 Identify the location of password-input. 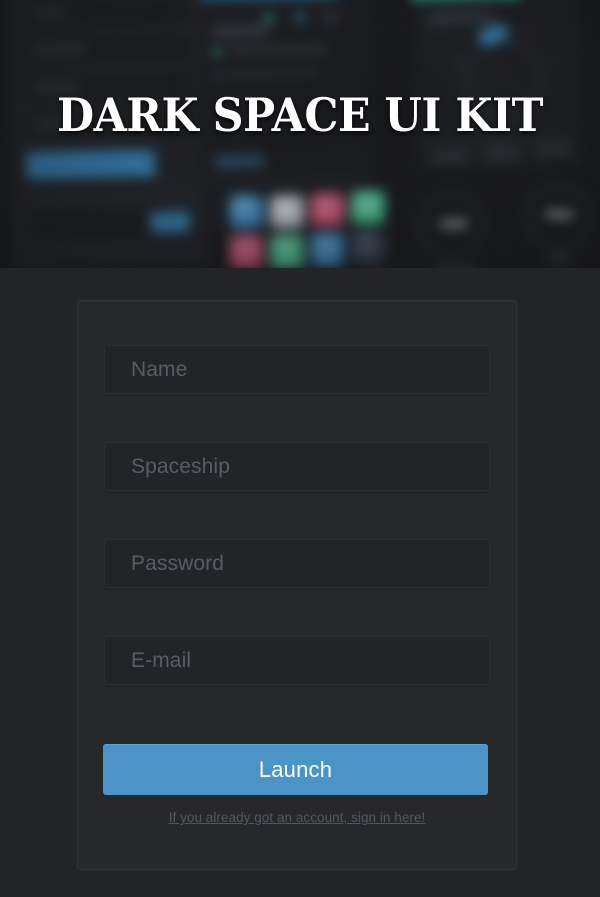
(297, 563).